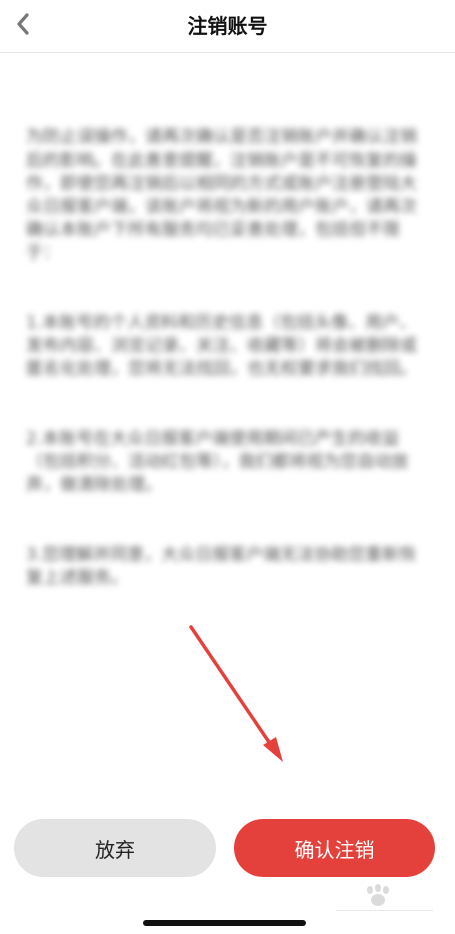 Image resolution: width=455 pixels, height=934 pixels. What do you see at coordinates (236, 693) in the screenshot?
I see `red-arrow-annotation-icon` at bounding box center [236, 693].